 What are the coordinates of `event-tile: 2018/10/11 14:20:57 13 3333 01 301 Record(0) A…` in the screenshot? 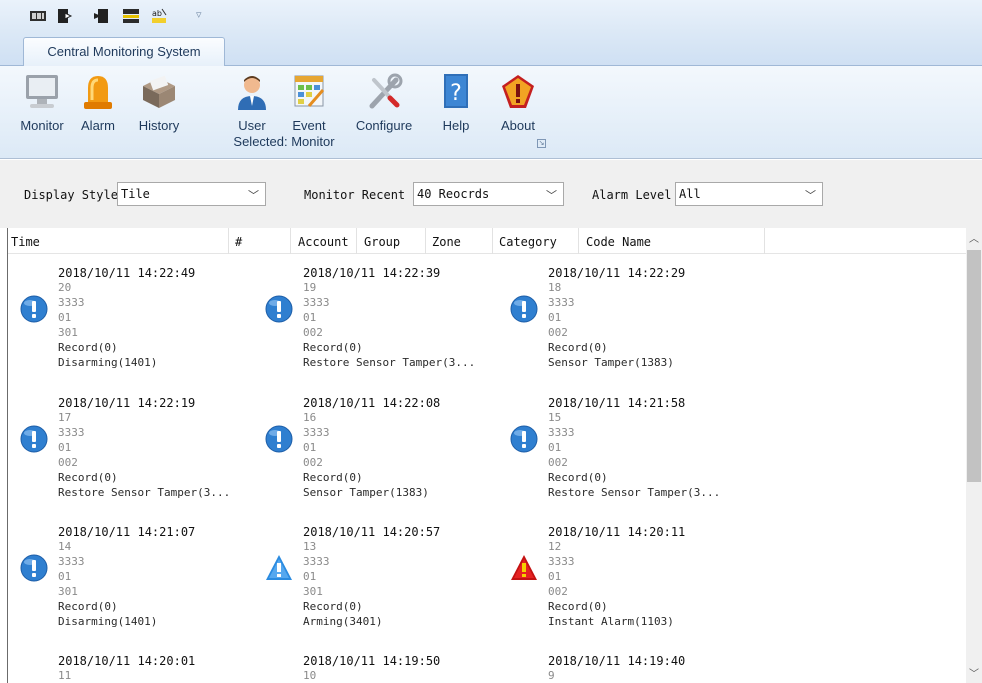 It's located at (381, 582).